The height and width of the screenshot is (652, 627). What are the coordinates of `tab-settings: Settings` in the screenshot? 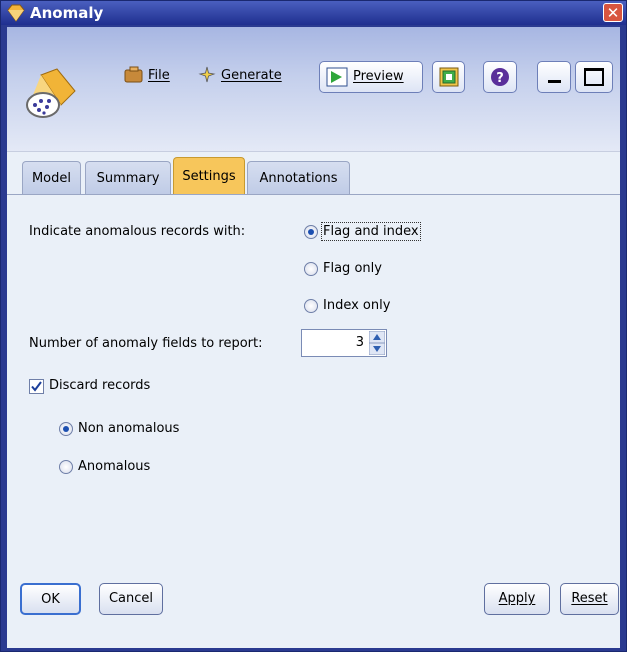 It's located at (209, 176).